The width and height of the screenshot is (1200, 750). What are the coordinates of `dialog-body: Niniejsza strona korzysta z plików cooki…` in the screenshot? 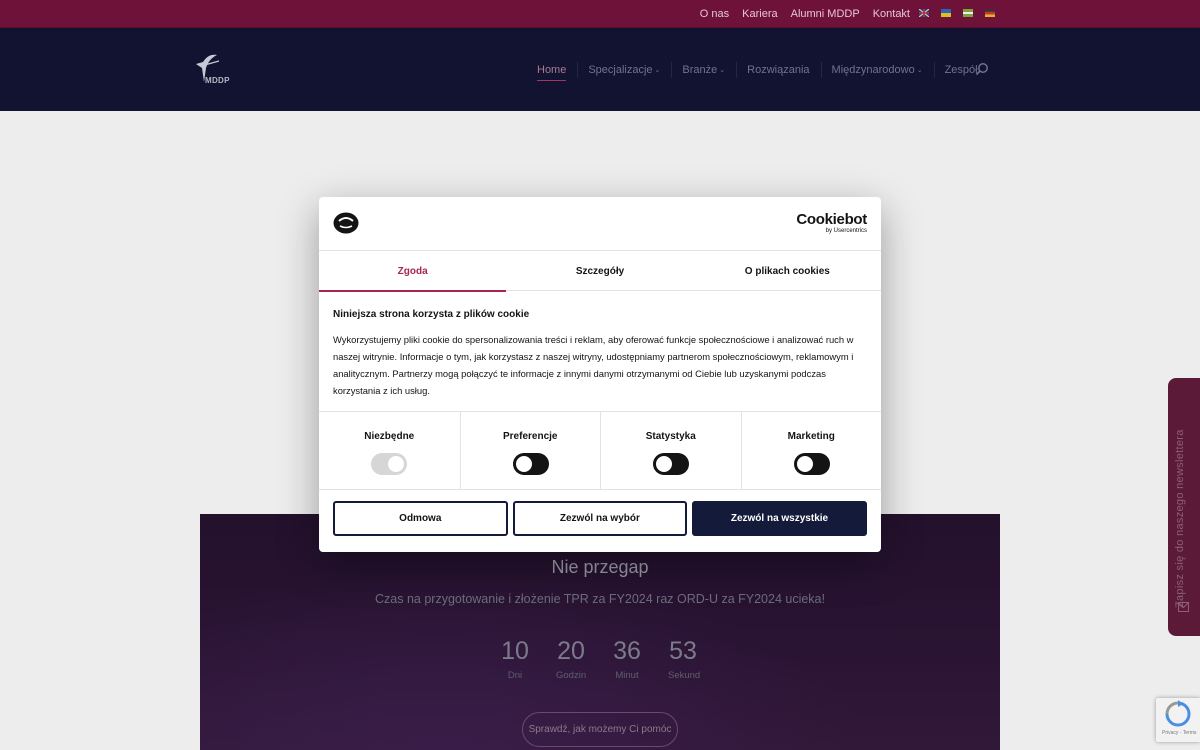 It's located at (600, 354).